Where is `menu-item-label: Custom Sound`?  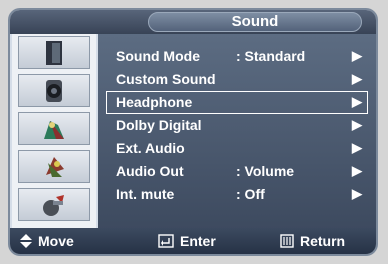 menu-item-label: Custom Sound is located at coordinates (166, 79).